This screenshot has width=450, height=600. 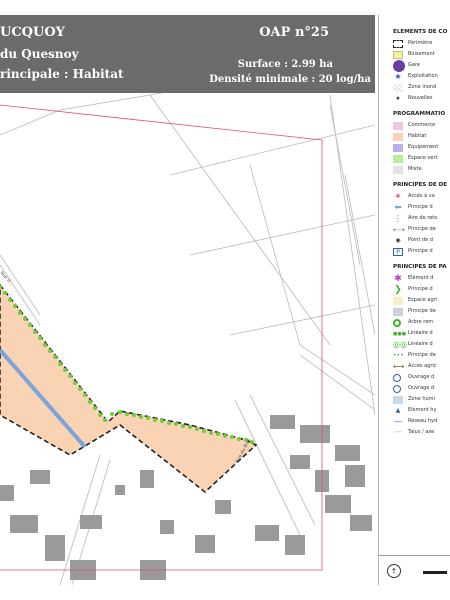 I want to click on legend-footer: ↑, so click(x=414, y=570).